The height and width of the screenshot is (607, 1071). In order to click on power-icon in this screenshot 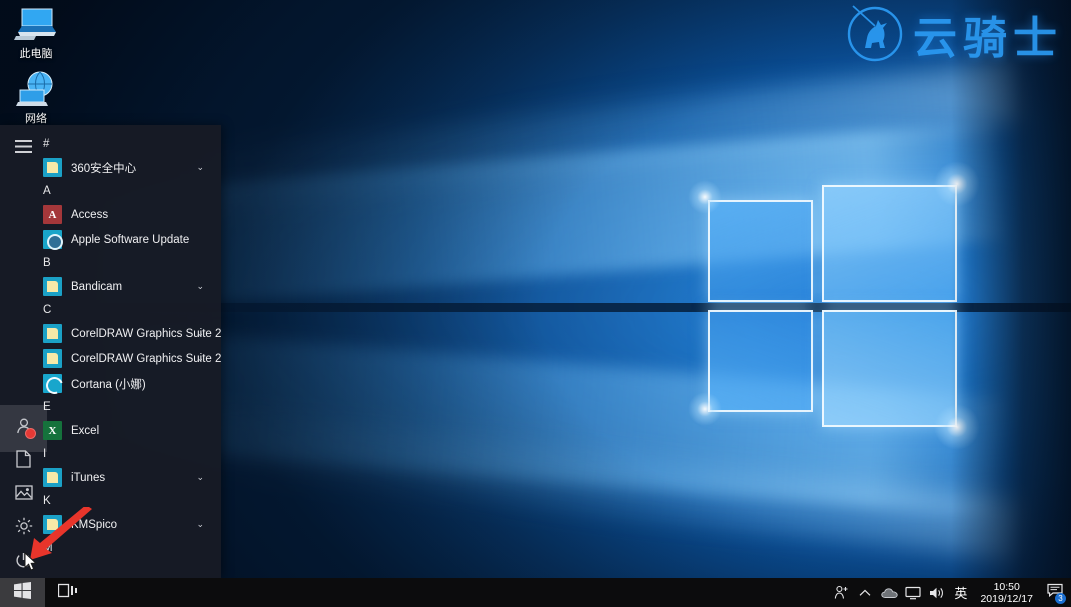, I will do `click(23, 563)`.